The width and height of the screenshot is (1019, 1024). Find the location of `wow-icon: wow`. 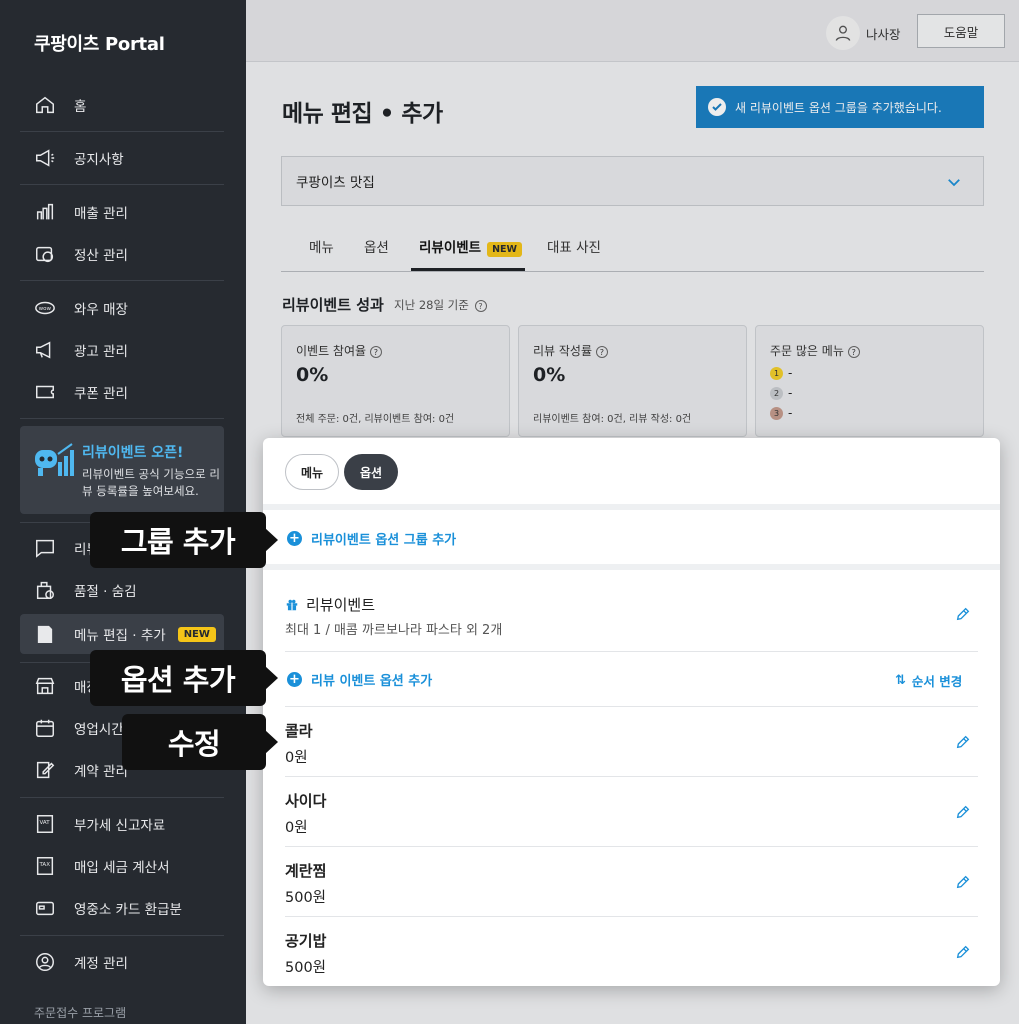

wow-icon: wow is located at coordinates (45, 308).